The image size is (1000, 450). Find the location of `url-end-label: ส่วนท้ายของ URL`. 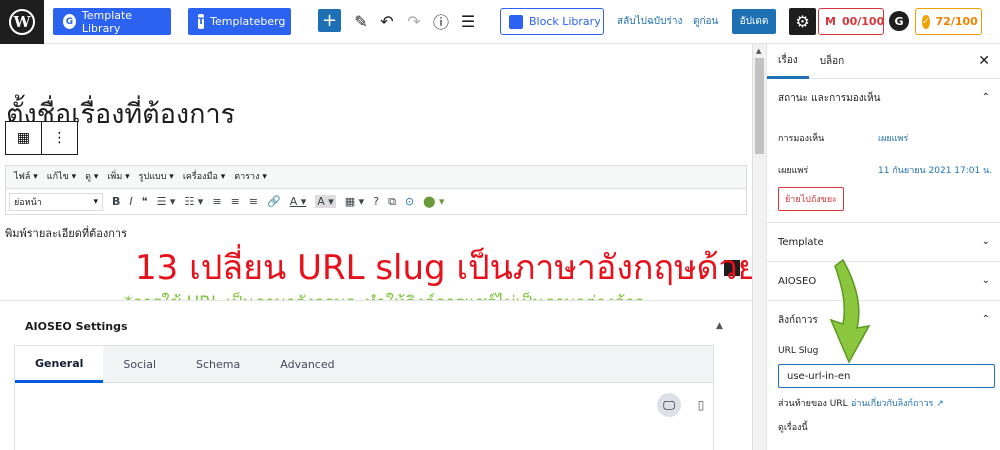

url-end-label: ส่วนท้ายของ URL is located at coordinates (813, 404).